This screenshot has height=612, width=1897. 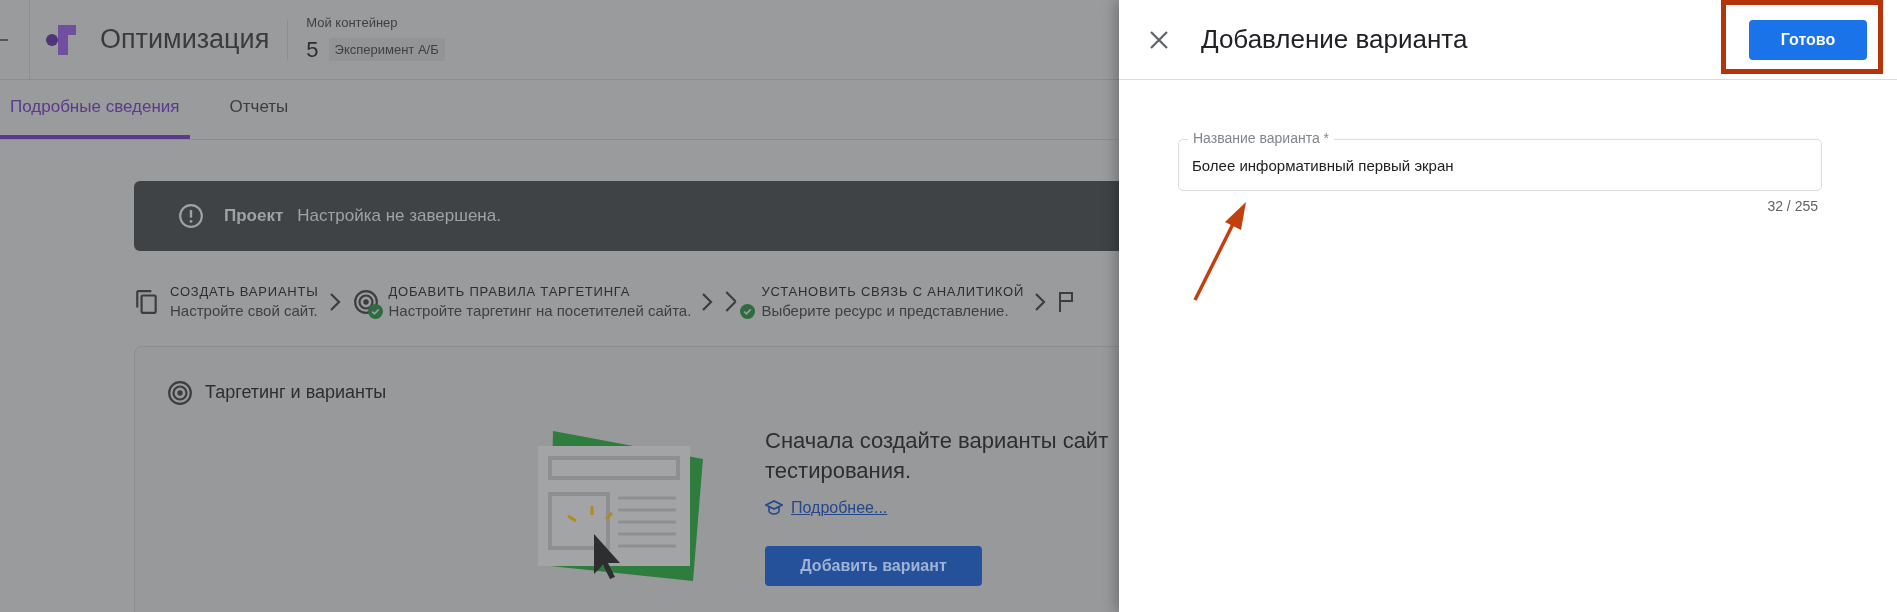 What do you see at coordinates (312, 49) in the screenshot?
I see `experiment-number: 5` at bounding box center [312, 49].